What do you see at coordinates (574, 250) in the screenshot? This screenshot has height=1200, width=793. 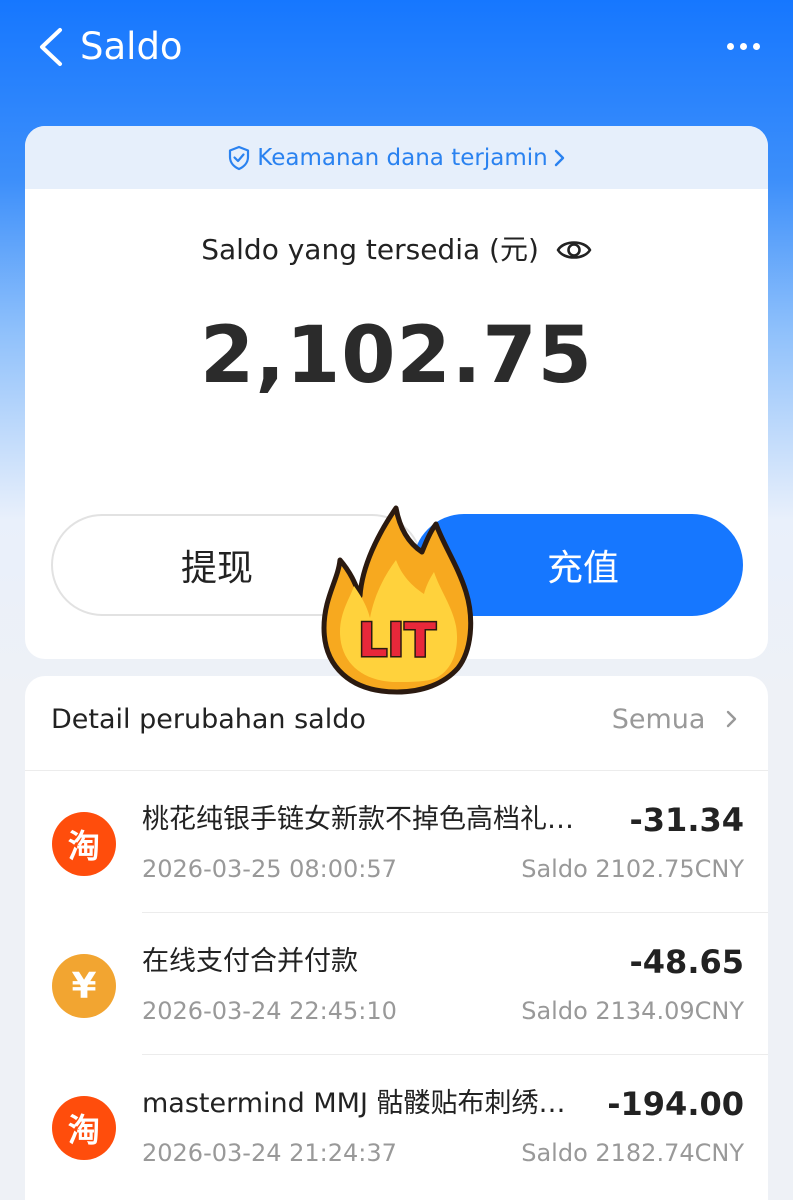 I see `eye-icon` at bounding box center [574, 250].